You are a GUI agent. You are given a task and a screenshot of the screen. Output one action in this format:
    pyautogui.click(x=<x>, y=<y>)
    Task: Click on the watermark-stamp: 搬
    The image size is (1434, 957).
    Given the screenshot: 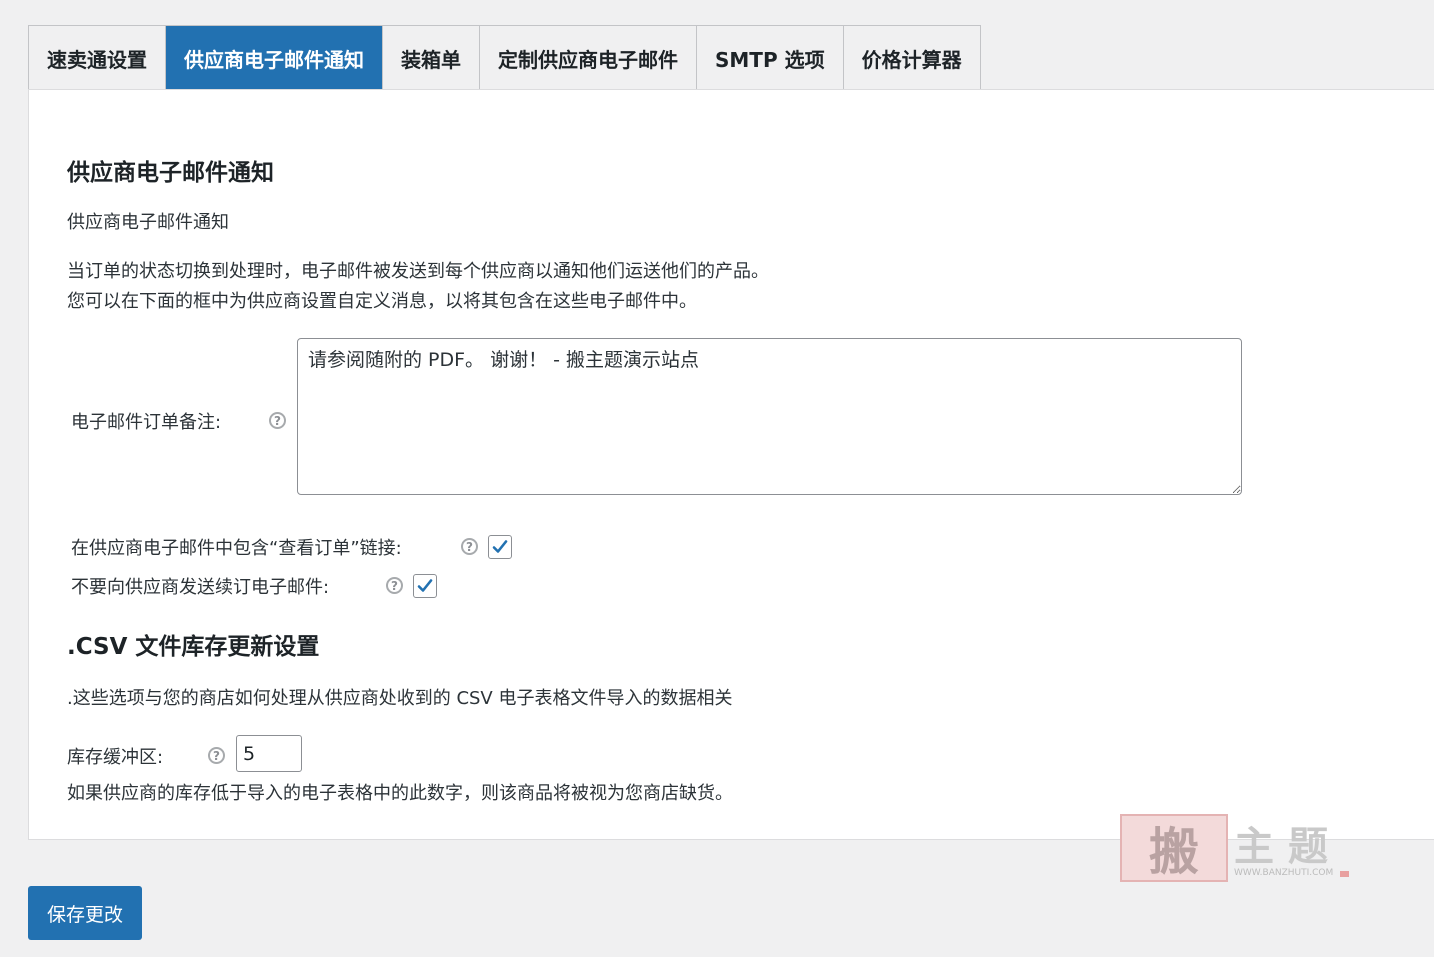 What is the action you would take?
    pyautogui.click(x=1174, y=848)
    